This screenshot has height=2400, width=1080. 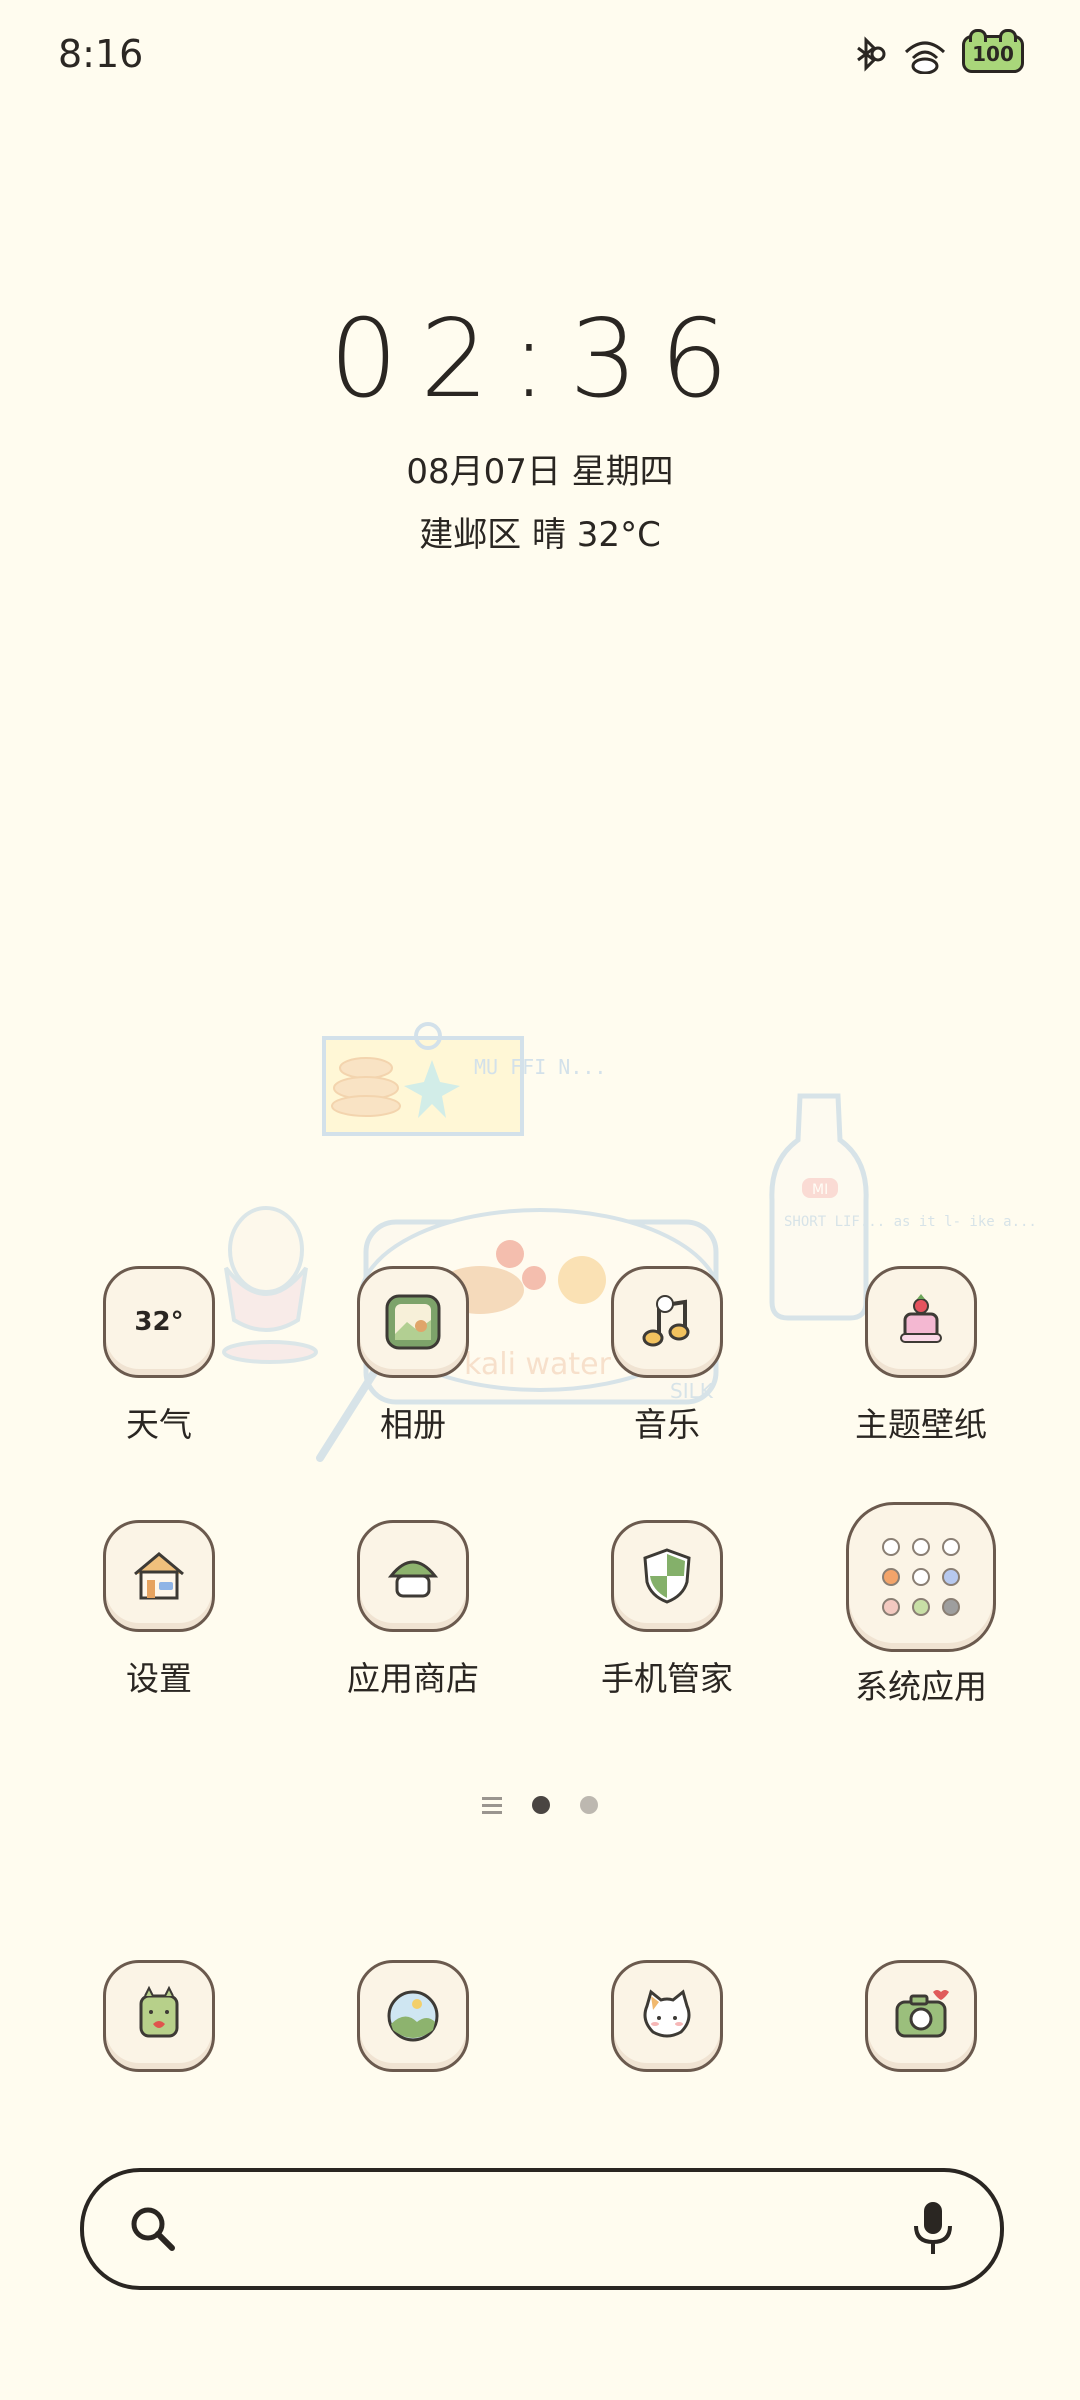 I want to click on status-time: 8:16, so click(x=101, y=54).